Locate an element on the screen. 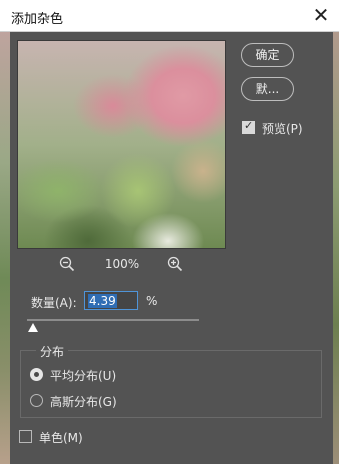 The height and width of the screenshot is (464, 339). background-photo-left is located at coordinates (5, 232).